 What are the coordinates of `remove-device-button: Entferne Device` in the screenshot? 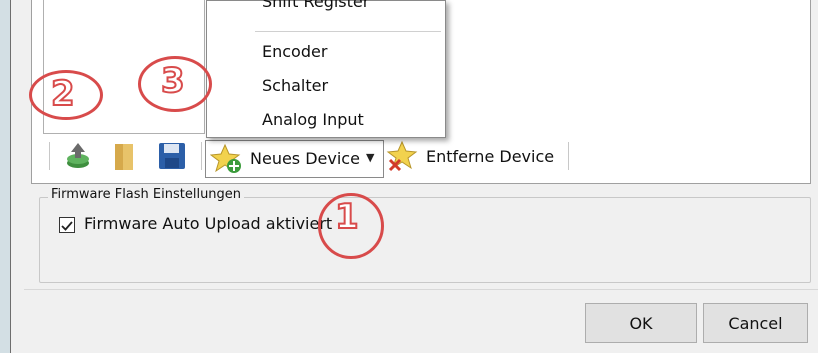 It's located at (470, 156).